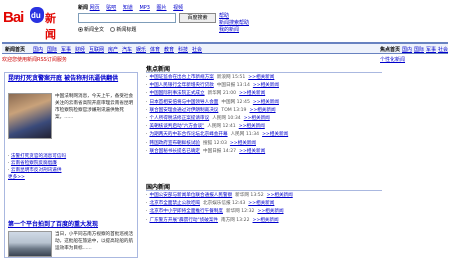 This screenshot has width=450, height=264. I want to click on news-headline-link: 中国公安部与新闻单位联合通报人民警察, so click(190, 195).